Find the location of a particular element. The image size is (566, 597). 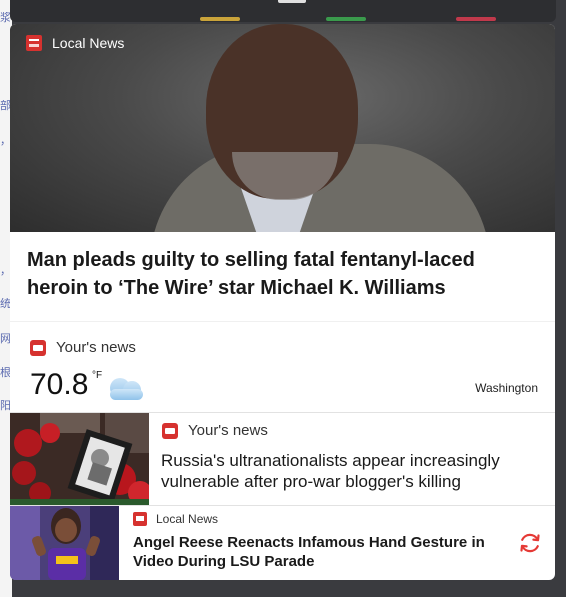

hero-source: Local News is located at coordinates (75, 43).